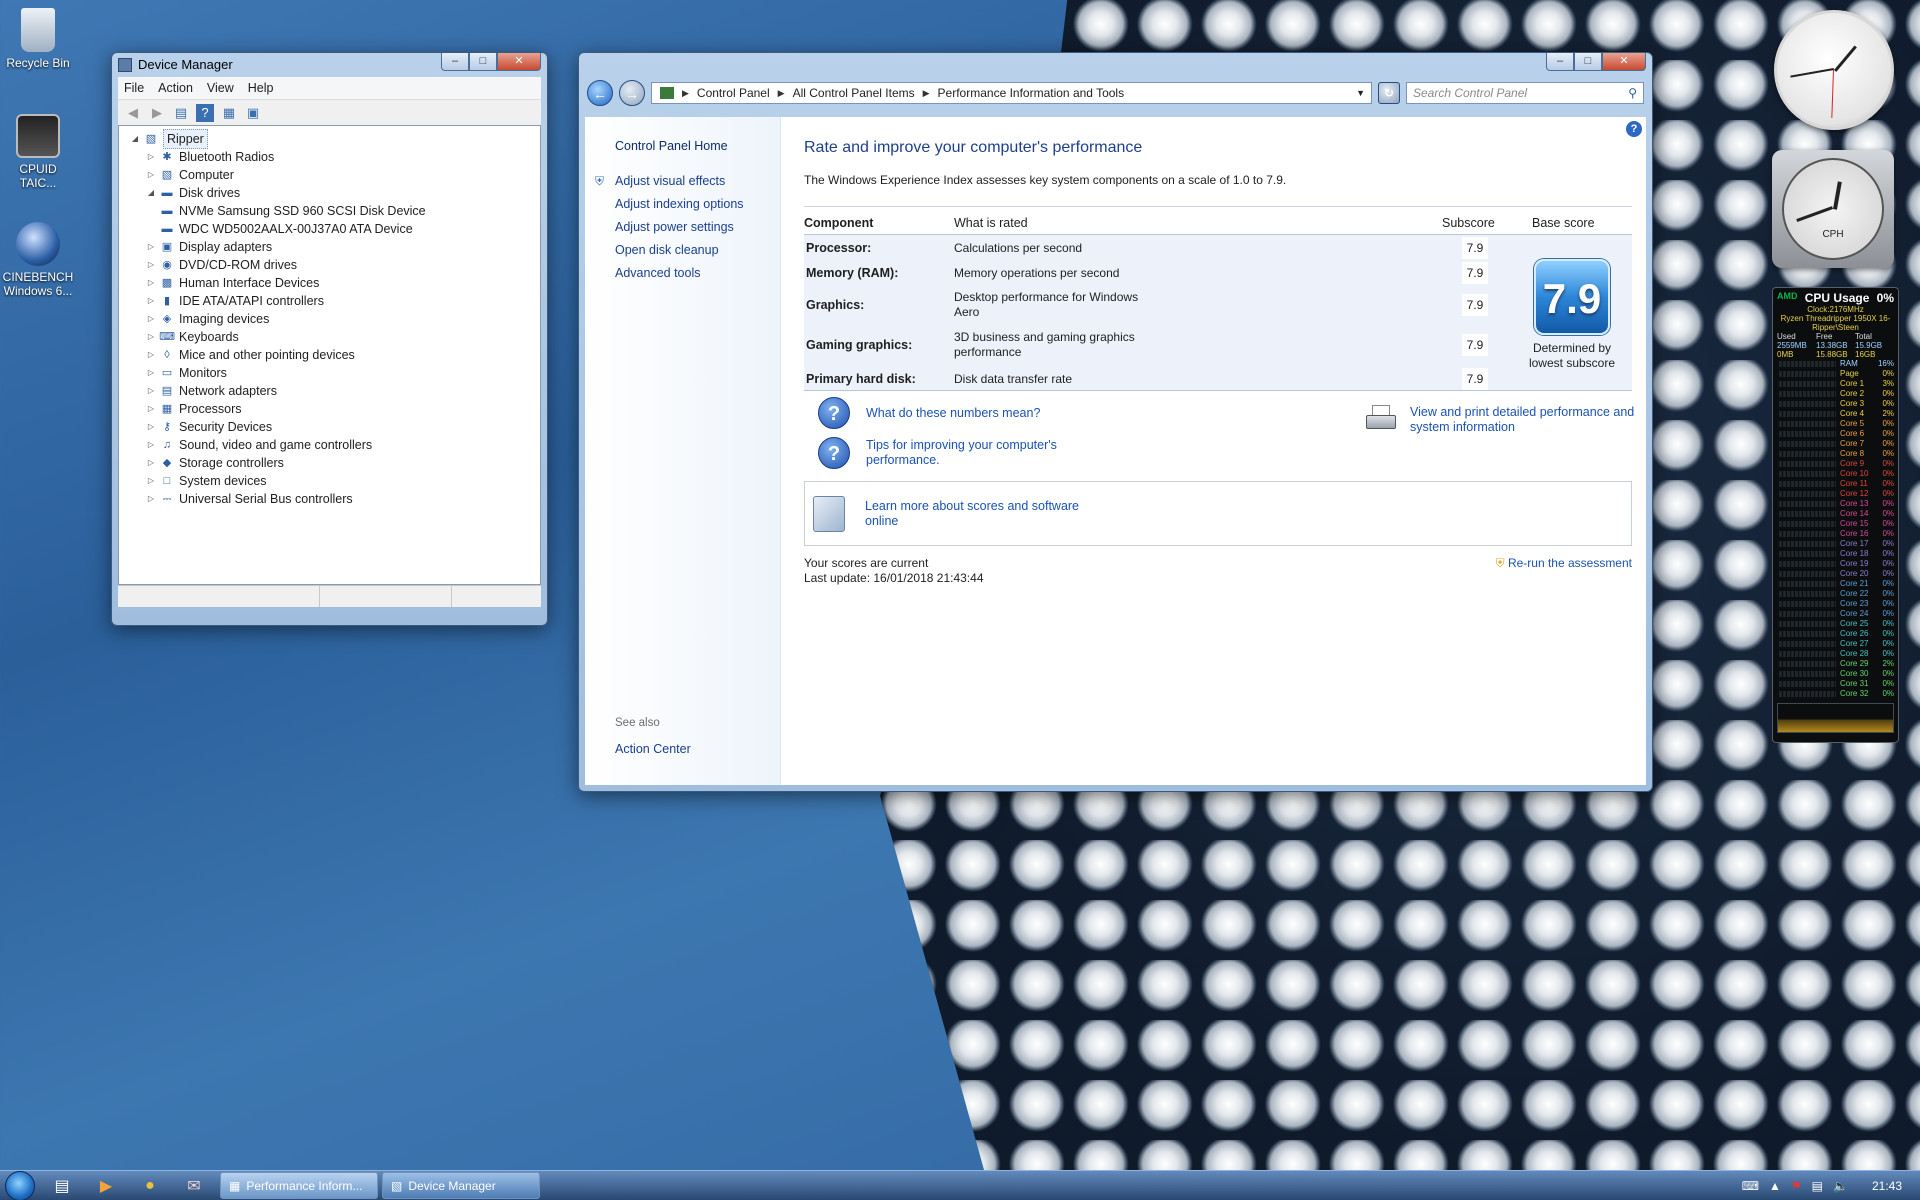  Describe the element at coordinates (334, 229) in the screenshot. I see `tree-device-item: ▬ WDC WD5002AALX-00J37A0 ATA Device` at that location.